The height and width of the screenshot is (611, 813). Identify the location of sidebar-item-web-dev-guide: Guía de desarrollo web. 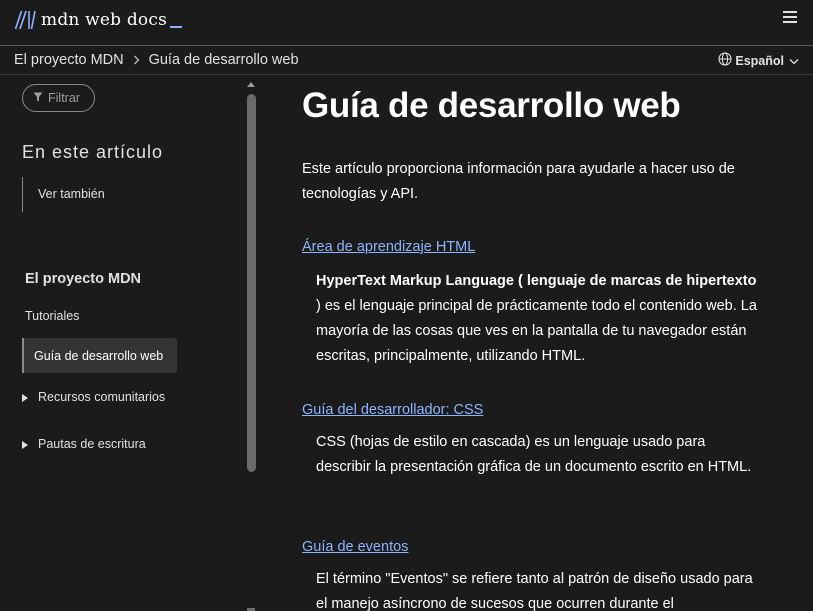
(99, 355).